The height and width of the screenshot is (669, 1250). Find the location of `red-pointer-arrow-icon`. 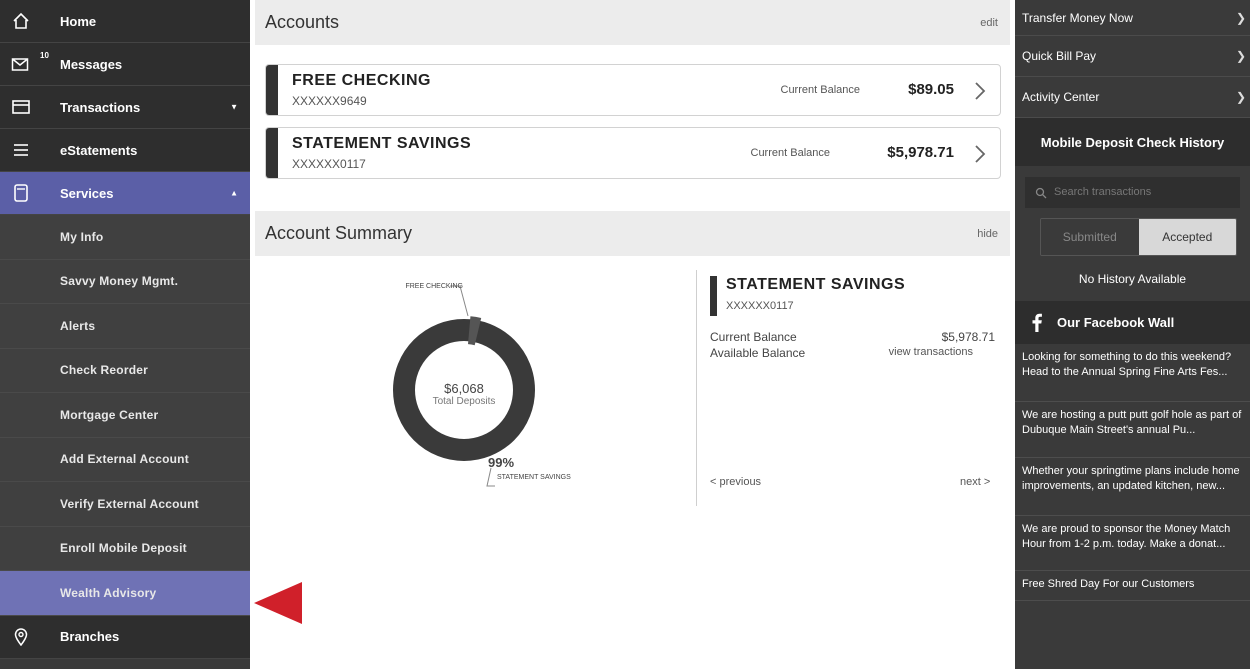

red-pointer-arrow-icon is located at coordinates (278, 603).